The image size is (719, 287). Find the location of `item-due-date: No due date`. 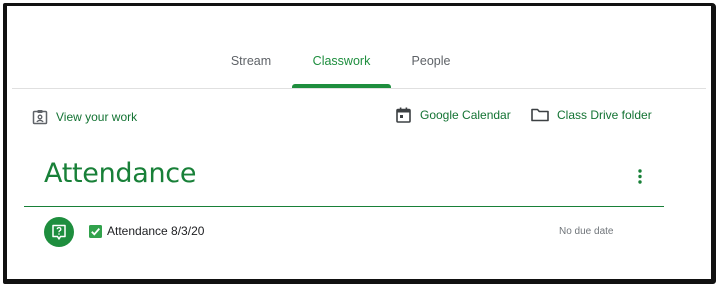

item-due-date: No due date is located at coordinates (586, 231).